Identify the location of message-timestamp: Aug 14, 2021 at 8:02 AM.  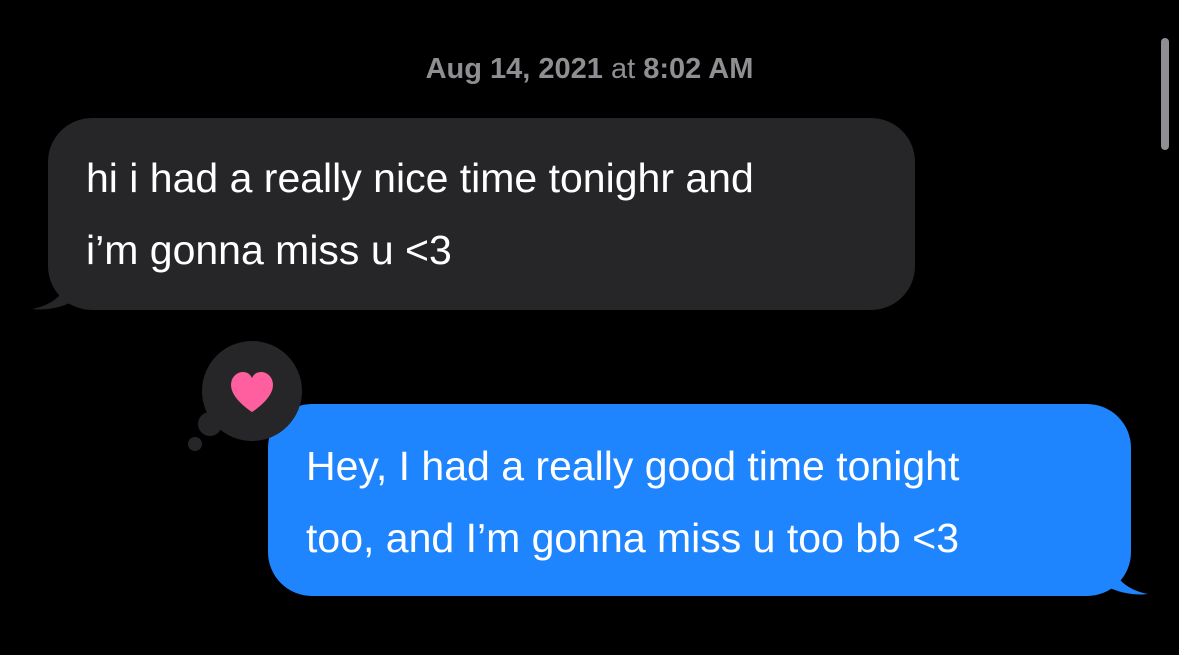
(589, 69).